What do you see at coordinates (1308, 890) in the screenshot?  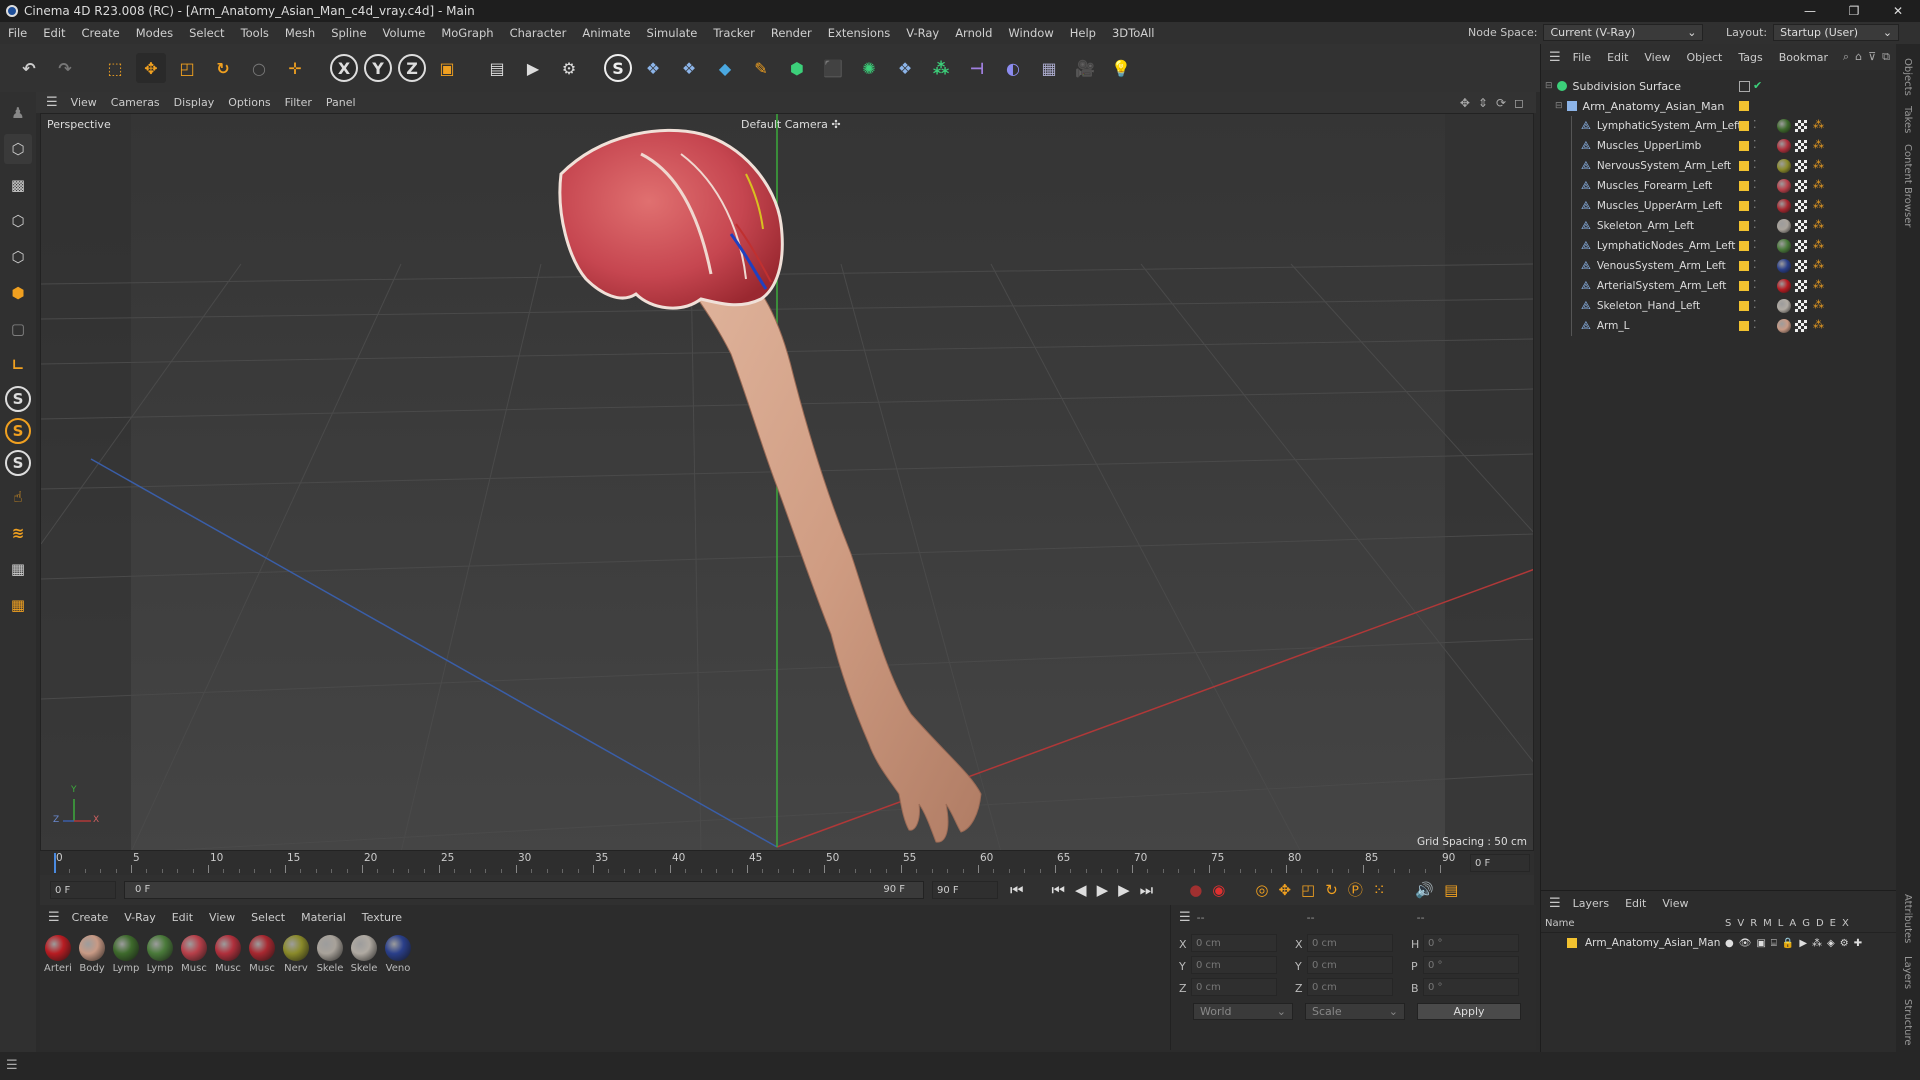 I see `key-scale-icon: ◰` at bounding box center [1308, 890].